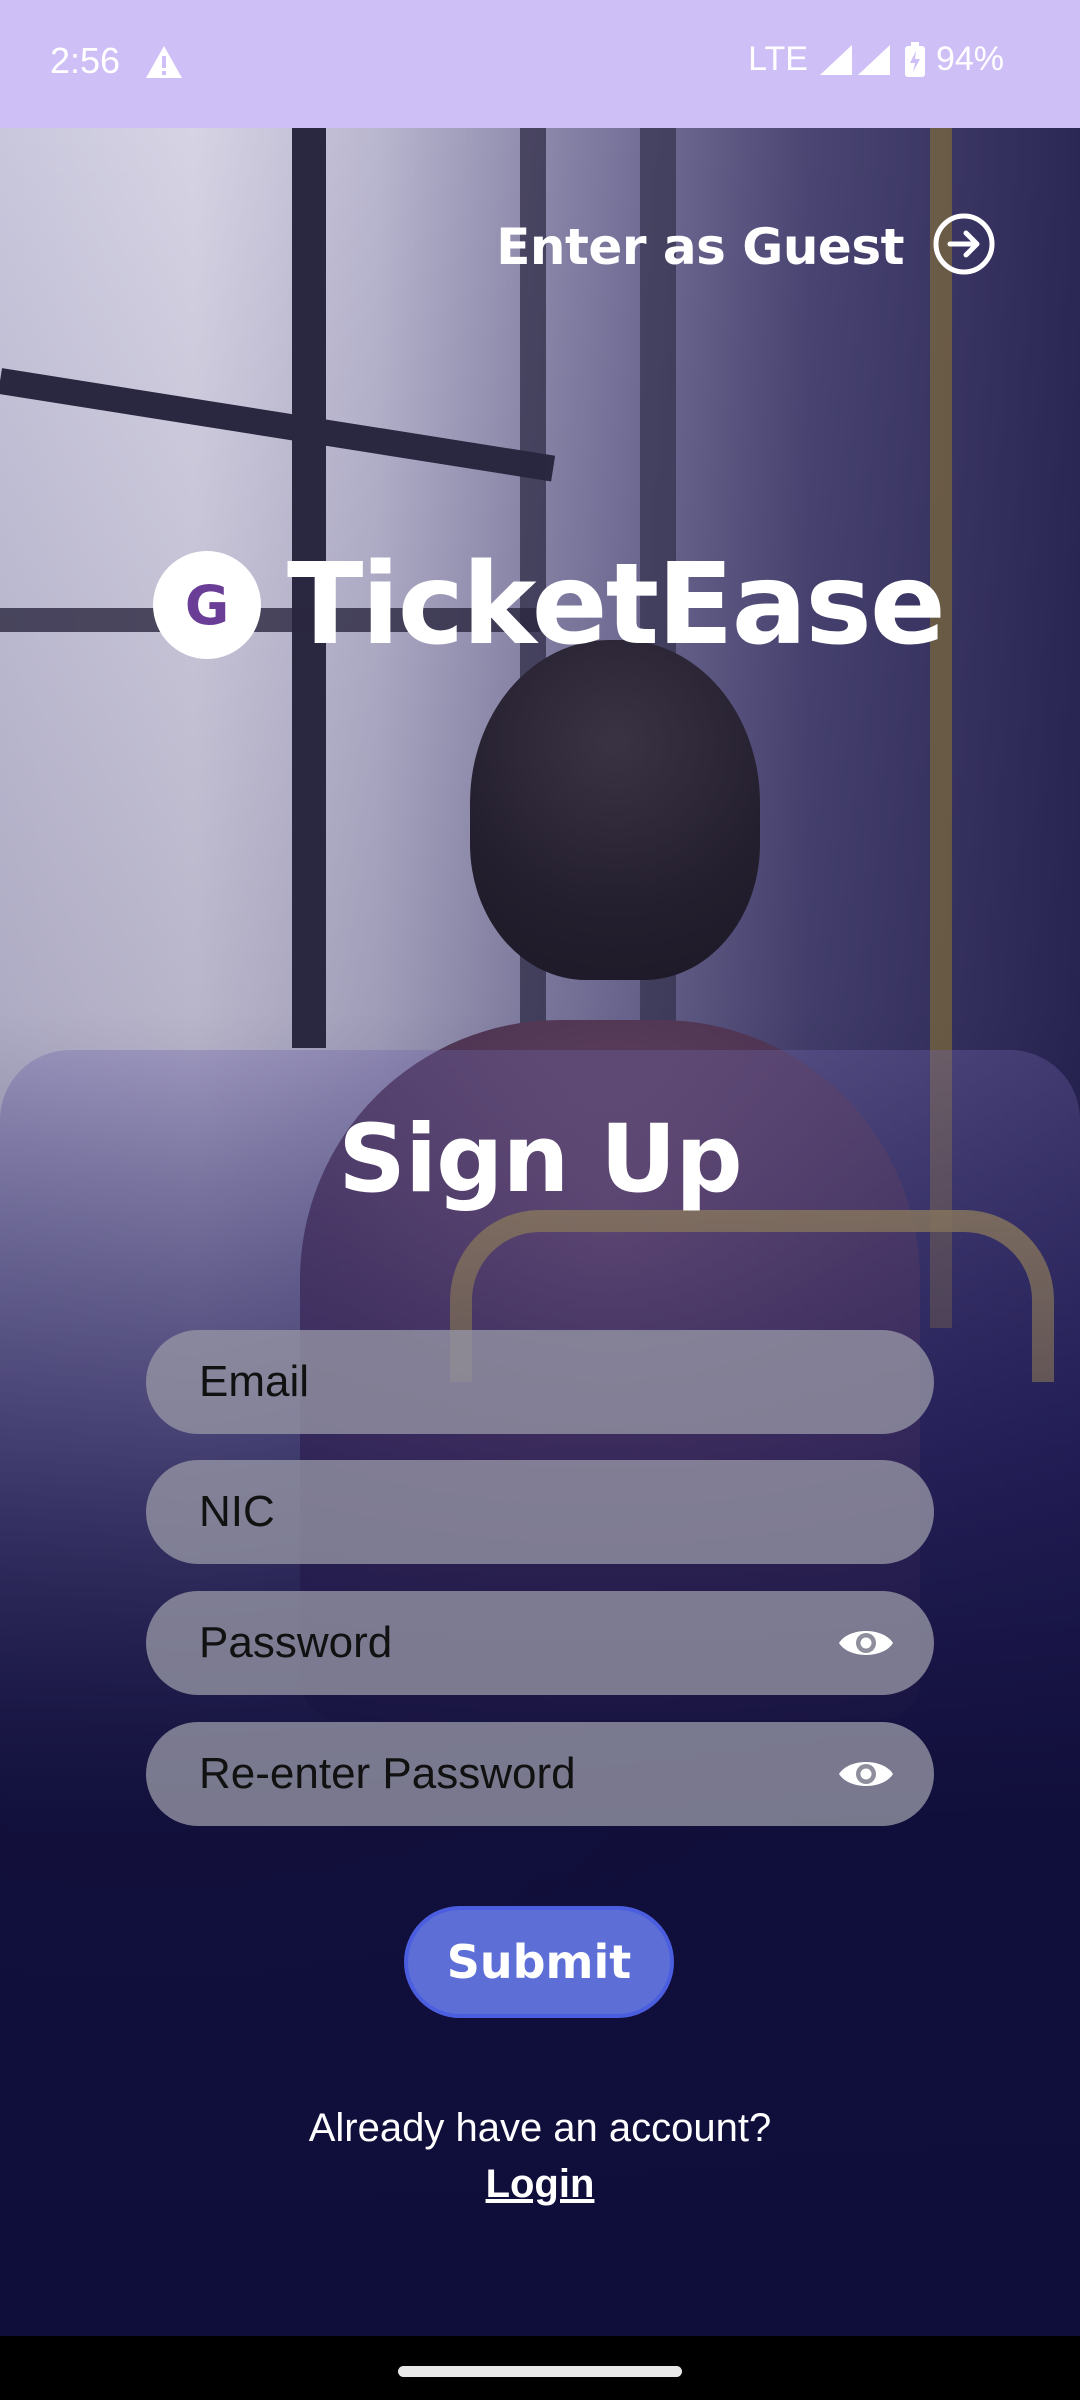 This screenshot has width=1080, height=2400. I want to click on password-field, so click(540, 1643).